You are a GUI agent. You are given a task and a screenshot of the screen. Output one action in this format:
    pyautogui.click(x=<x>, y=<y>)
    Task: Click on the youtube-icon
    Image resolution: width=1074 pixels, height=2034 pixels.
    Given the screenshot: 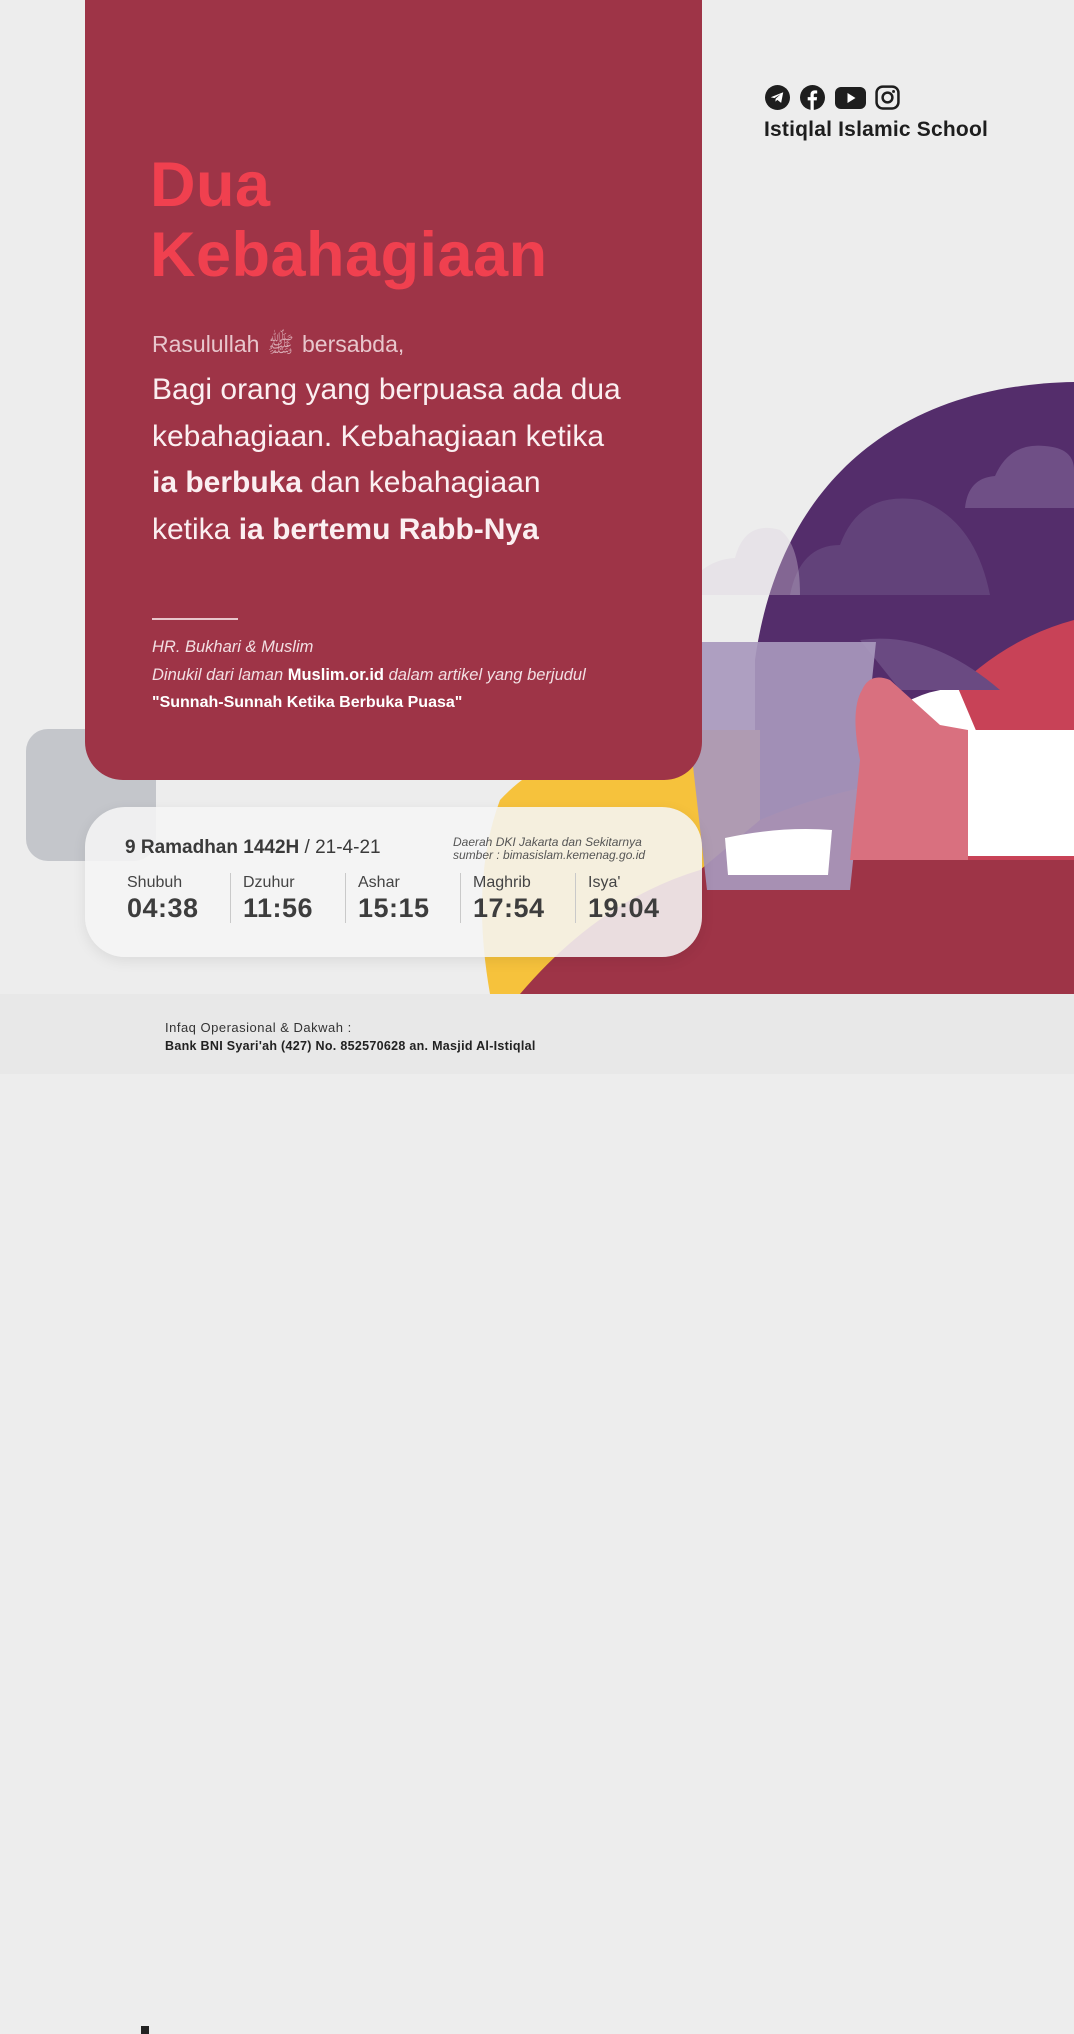 What is the action you would take?
    pyautogui.click(x=850, y=97)
    